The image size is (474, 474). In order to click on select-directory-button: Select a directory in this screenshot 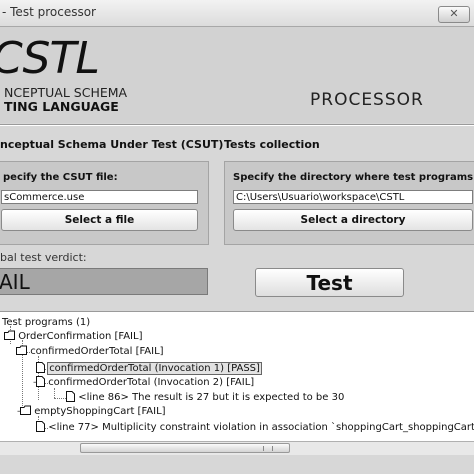, I will do `click(353, 220)`.